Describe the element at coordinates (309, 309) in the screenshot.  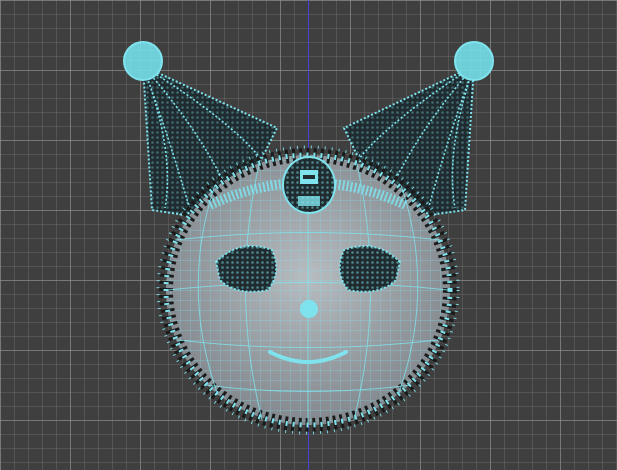
I see `nose` at that location.